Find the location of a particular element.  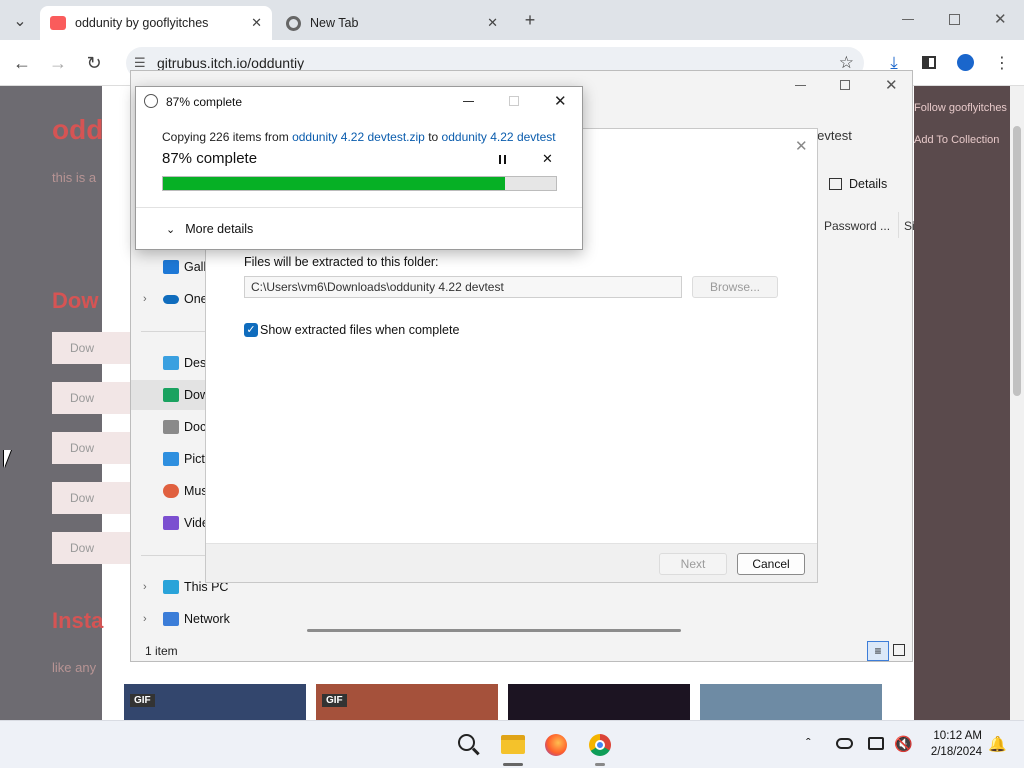

copy-to: to is located at coordinates (433, 137).